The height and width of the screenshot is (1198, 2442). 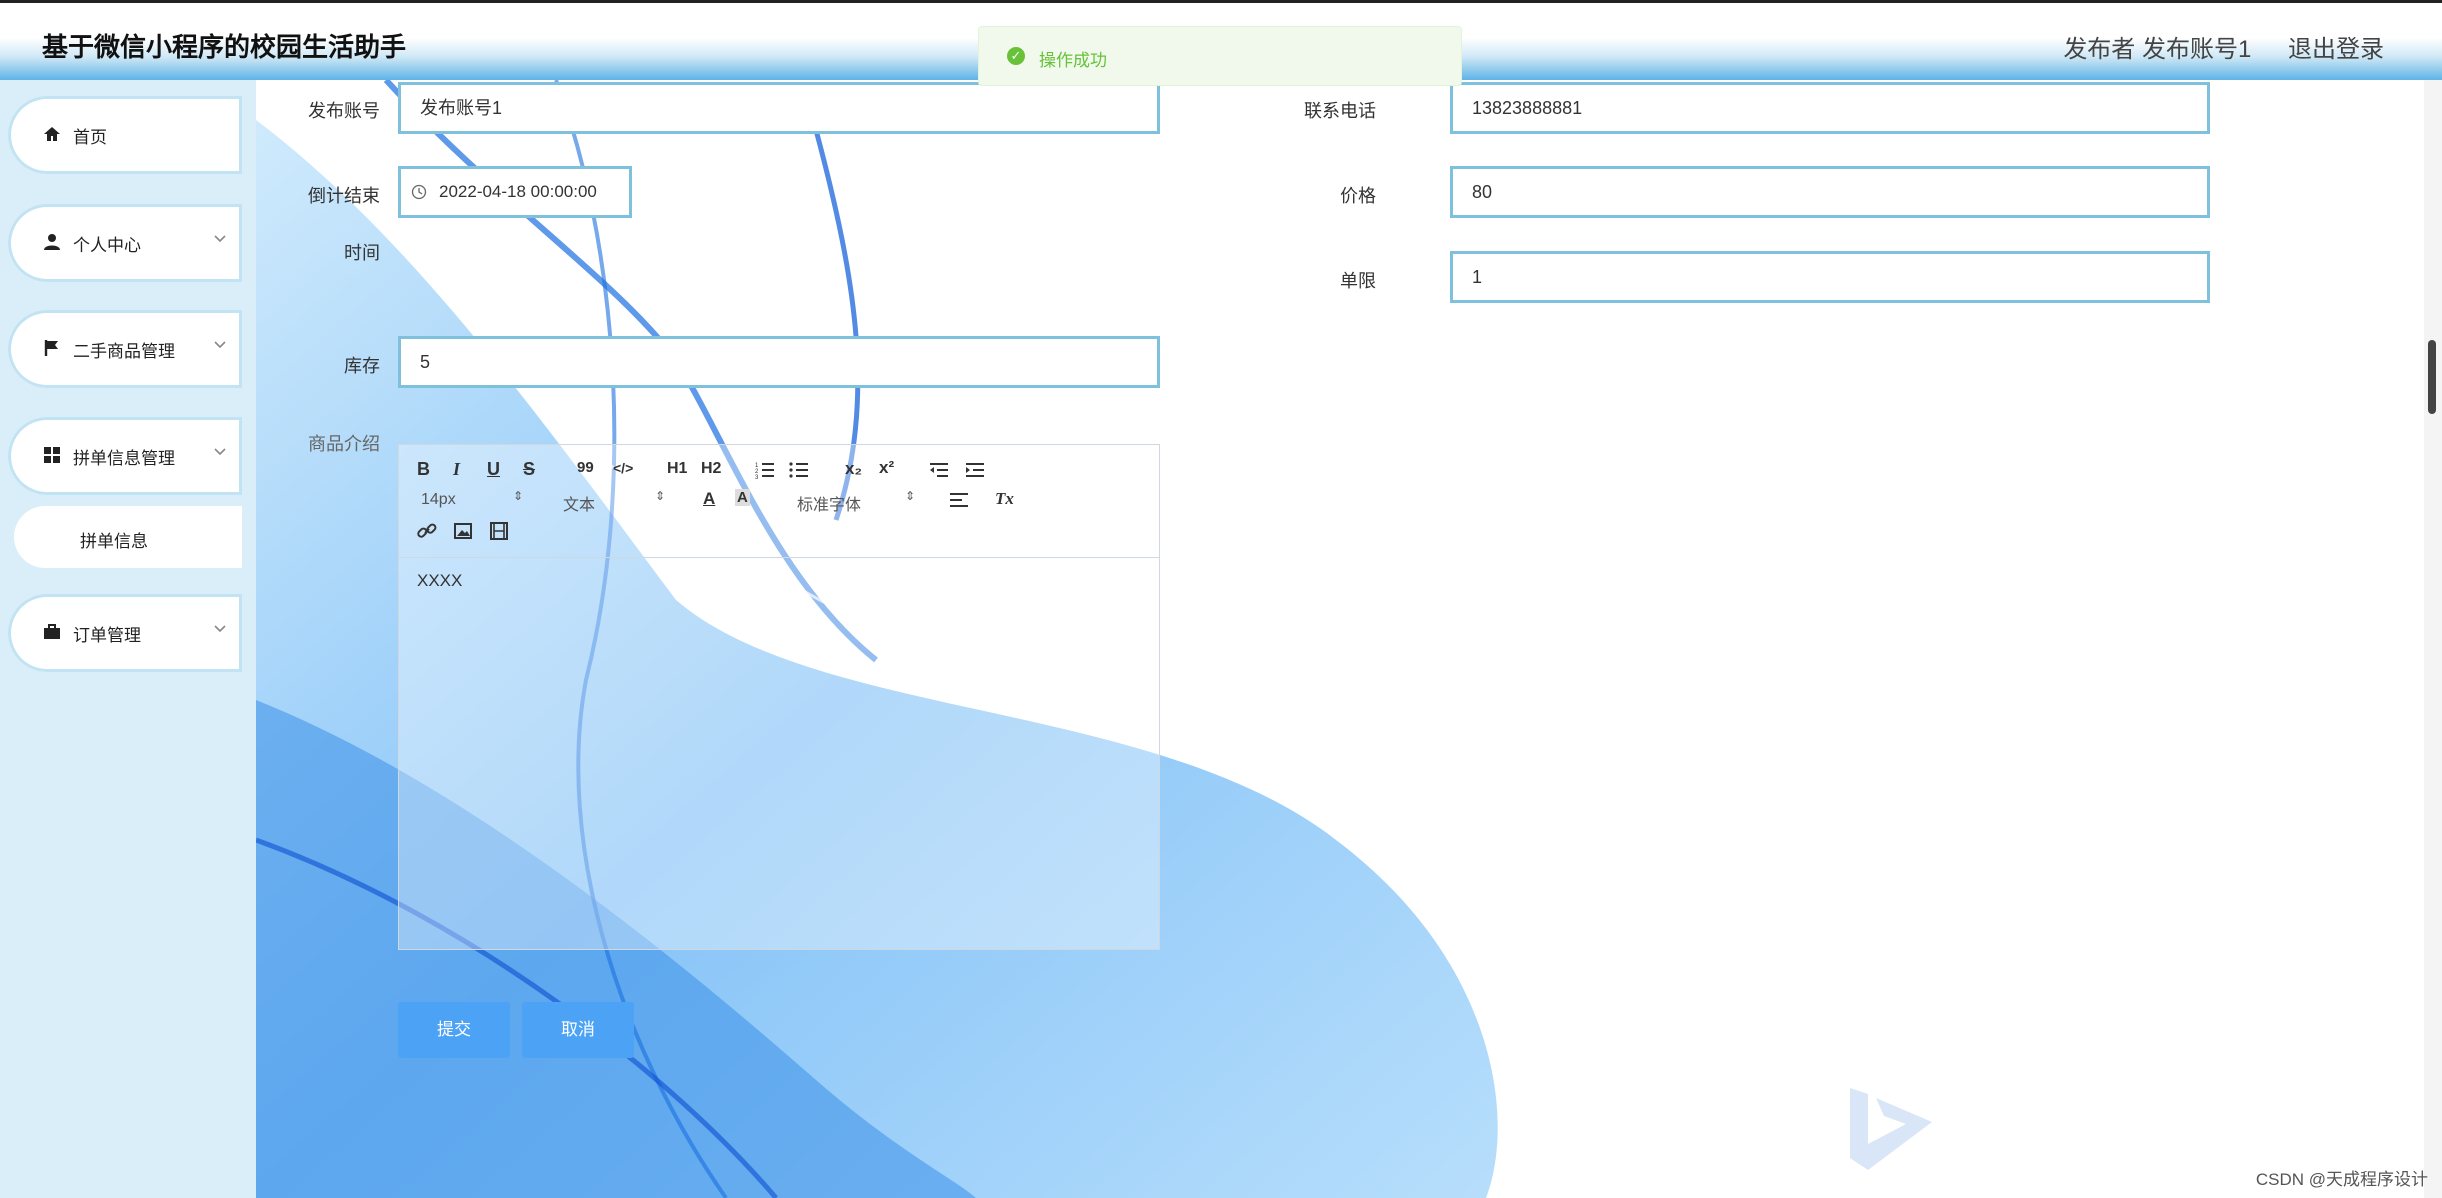 What do you see at coordinates (456, 469) in the screenshot?
I see `italic-button: I` at bounding box center [456, 469].